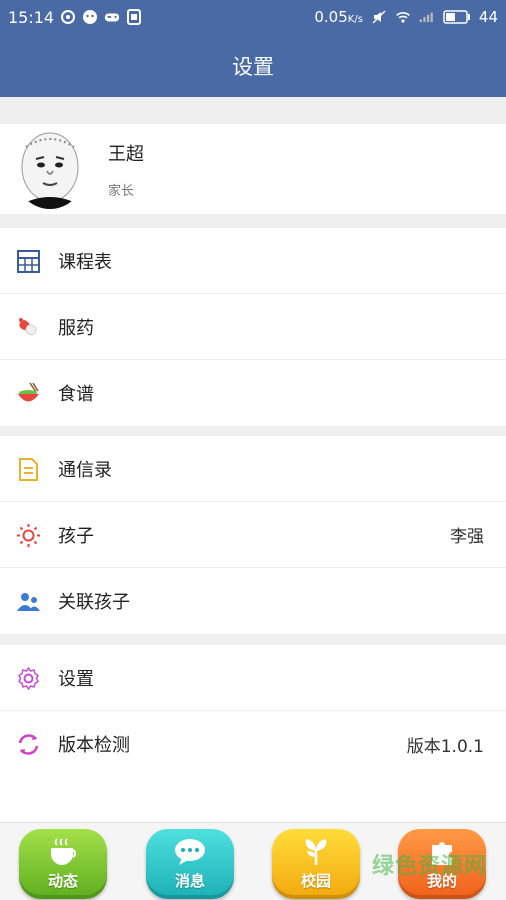 This screenshot has width=506, height=900. What do you see at coordinates (457, 17) in the screenshot?
I see `battery-icon` at bounding box center [457, 17].